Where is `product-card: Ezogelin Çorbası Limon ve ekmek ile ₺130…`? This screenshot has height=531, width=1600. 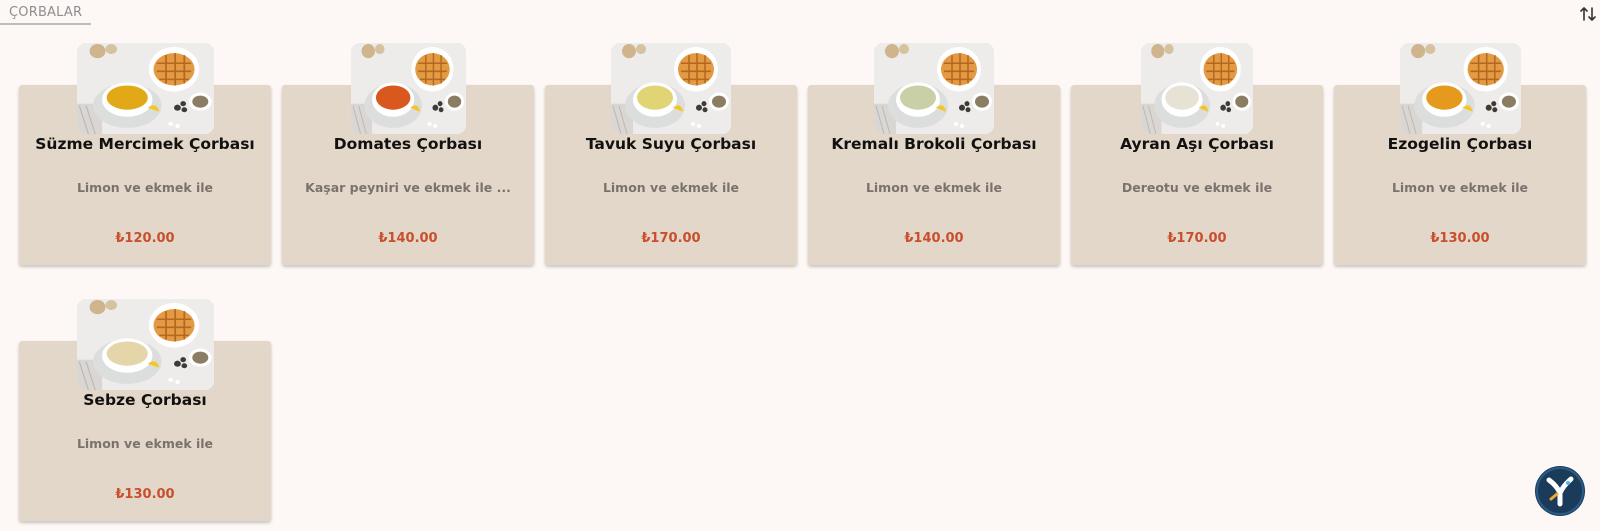 product-card: Ezogelin Çorbası Limon ve ekmek ile ₺130… is located at coordinates (1460, 154).